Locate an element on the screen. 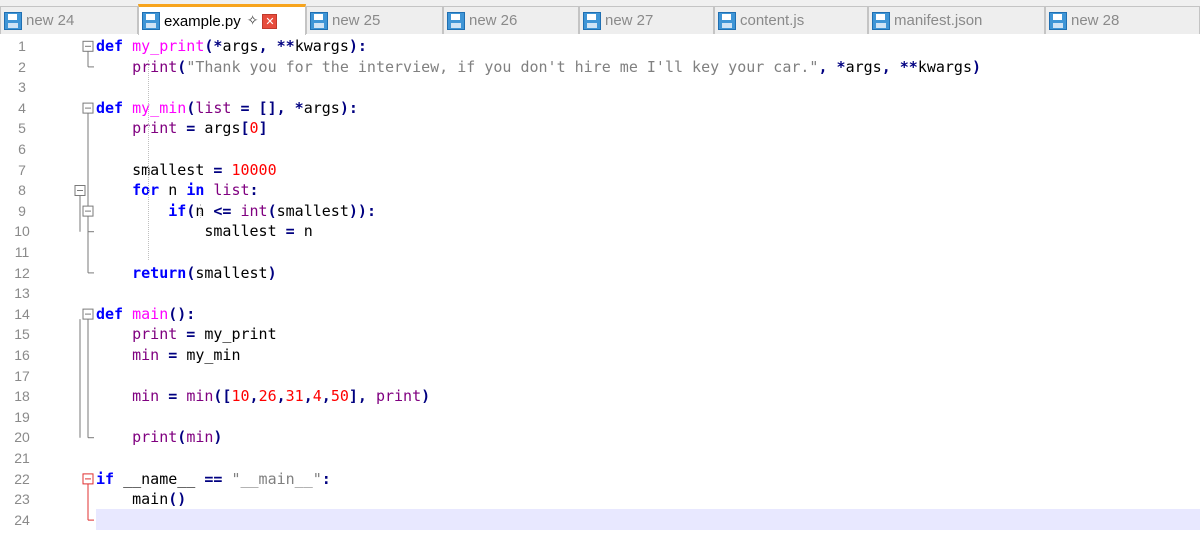 This screenshot has width=1200, height=535. tab-content-js: content.js is located at coordinates (791, 20).